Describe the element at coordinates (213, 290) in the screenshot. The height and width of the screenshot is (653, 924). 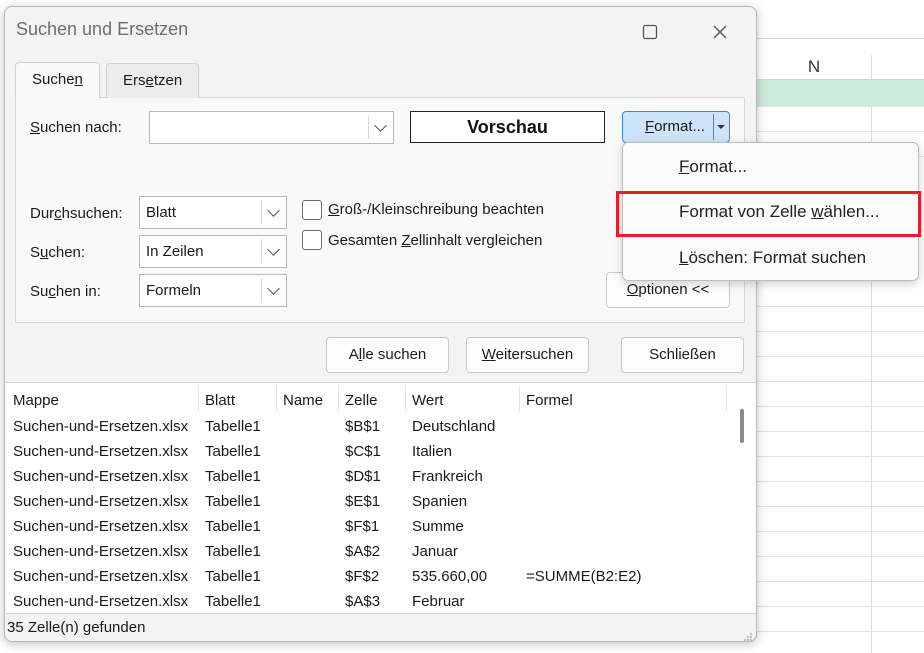
I see `look-in-select: Formeln` at that location.